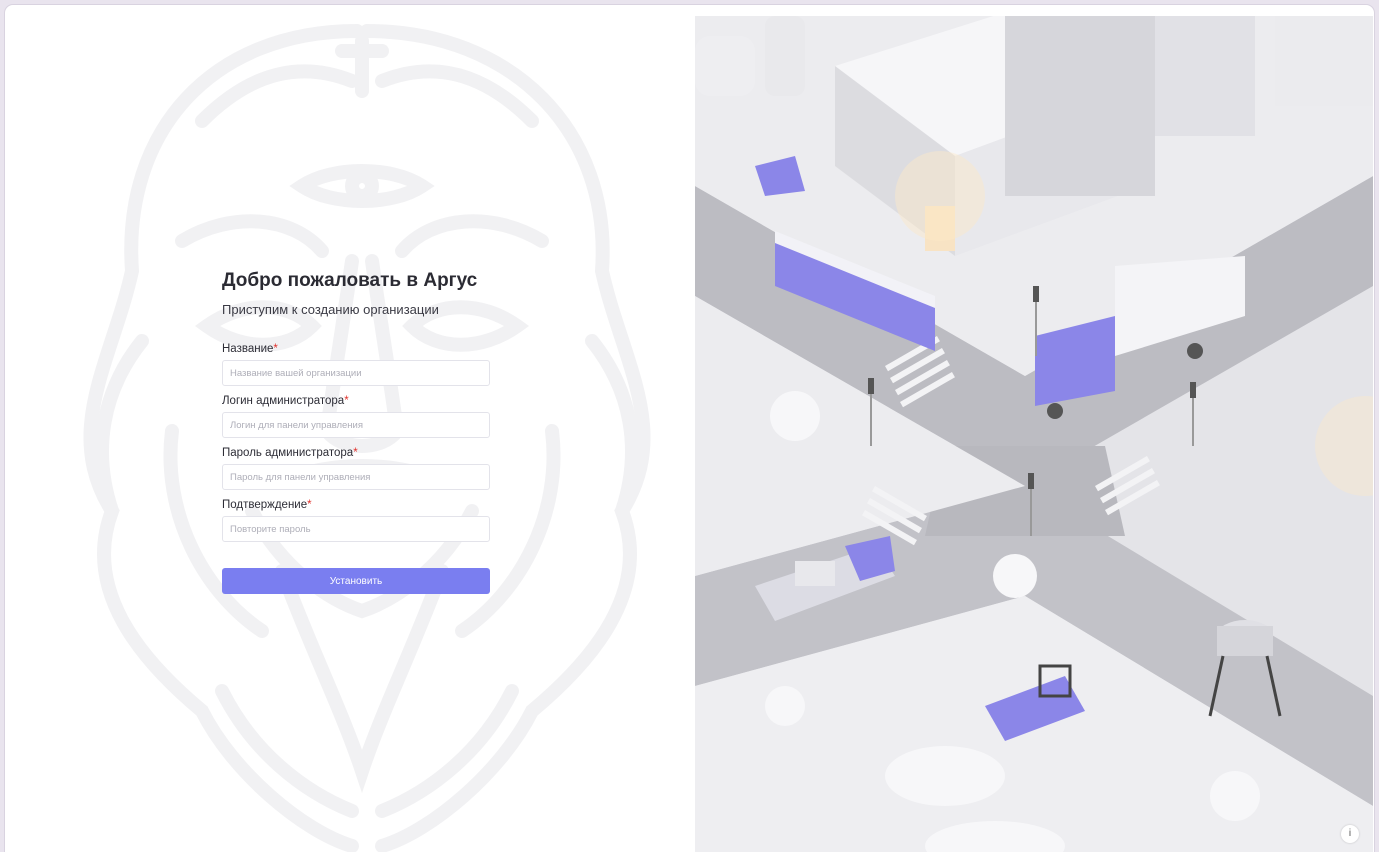 The image size is (1379, 852). I want to click on page-title: Добро пожаловать в Аргус, so click(350, 280).